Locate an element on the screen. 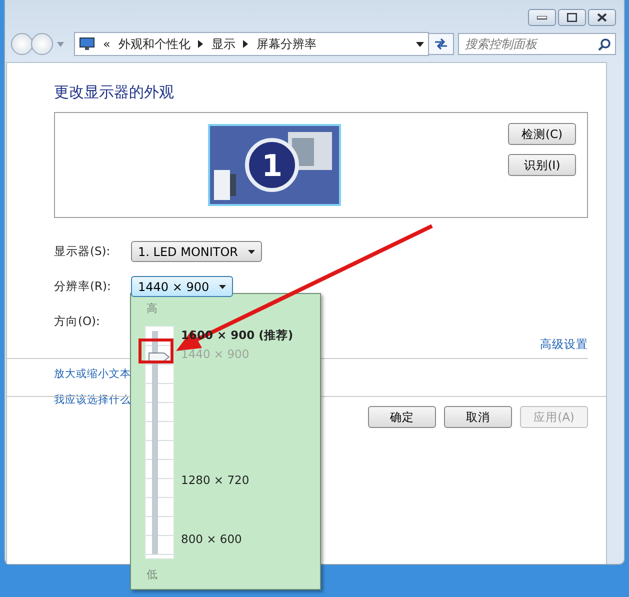 The image size is (629, 597). breadcrumb-item: 外观和个性化 is located at coordinates (154, 44).